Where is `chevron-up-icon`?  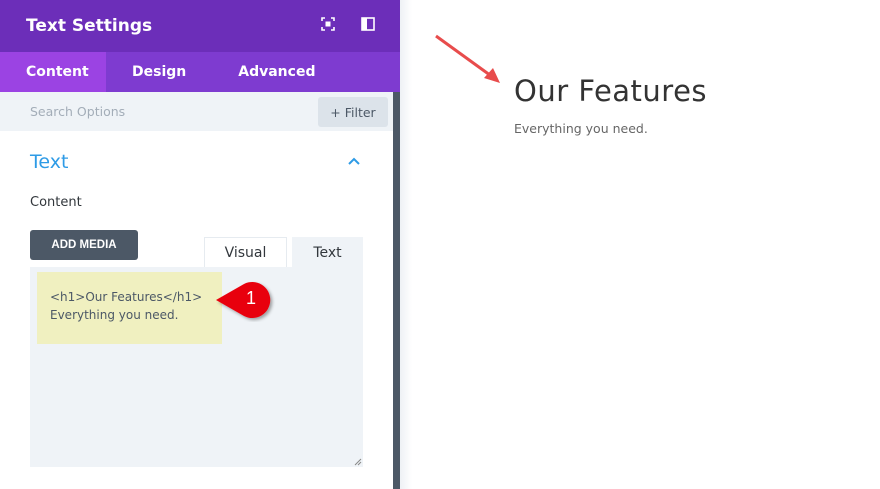
chevron-up-icon is located at coordinates (354, 161).